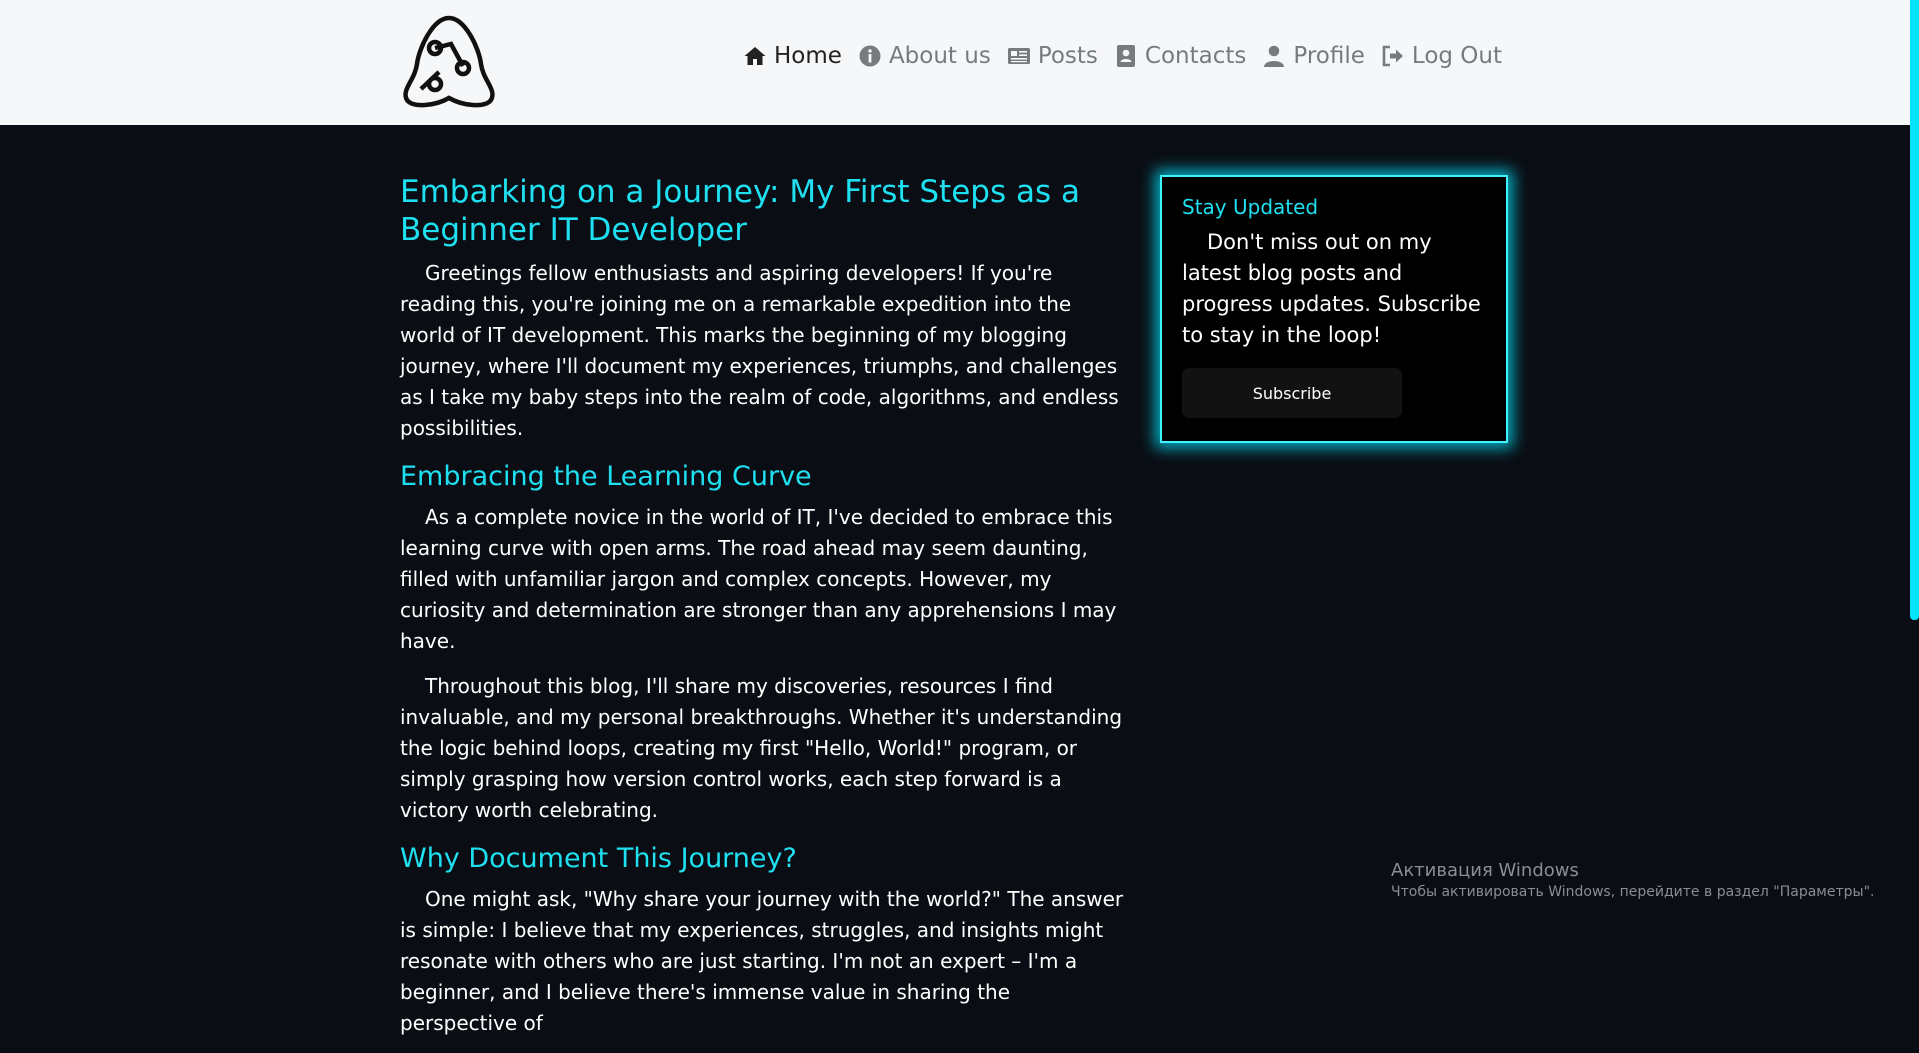 Image resolution: width=1919 pixels, height=1053 pixels. What do you see at coordinates (1914, 310) in the screenshot?
I see `scrollbar` at bounding box center [1914, 310].